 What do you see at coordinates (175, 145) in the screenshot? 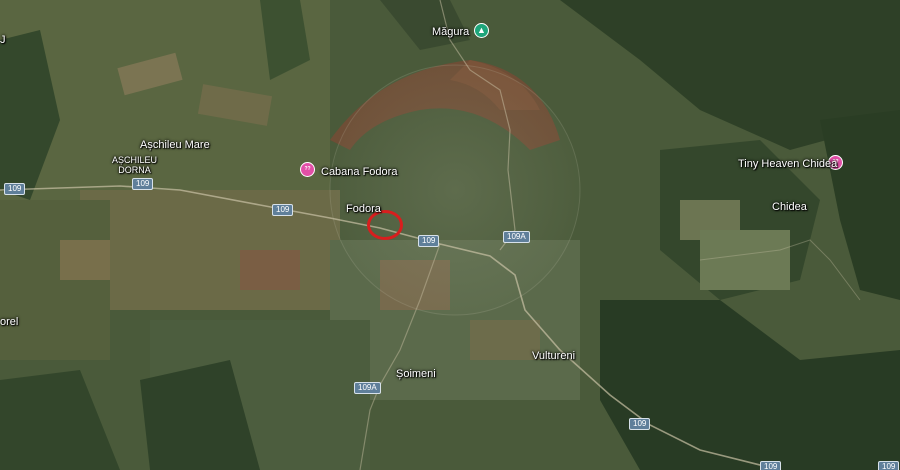
I see `place-label-aschileu-mare: Așchileu Mare` at bounding box center [175, 145].